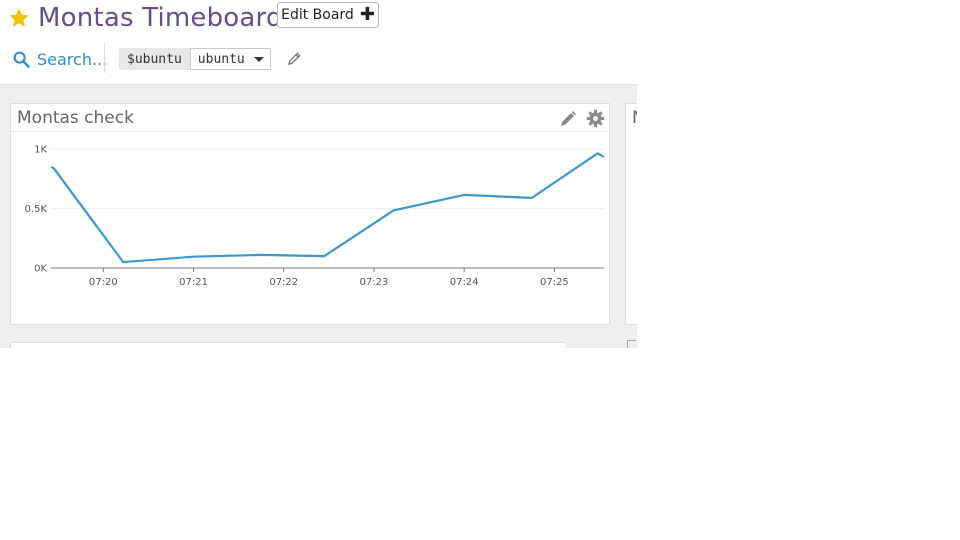 This screenshot has height=540, width=960. I want to click on star-icon, so click(19, 18).